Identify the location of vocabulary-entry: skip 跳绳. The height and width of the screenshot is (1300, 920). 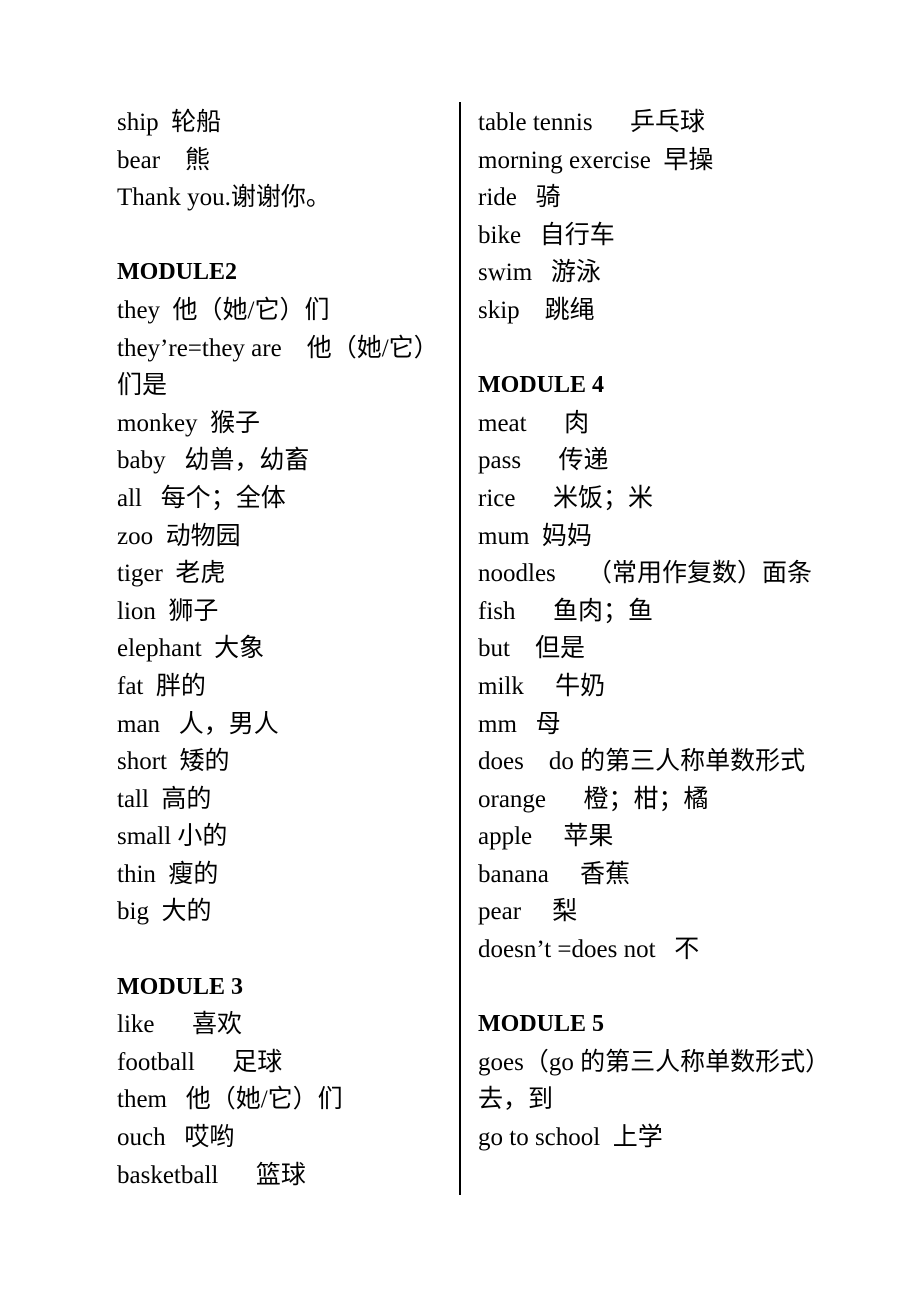
(536, 310).